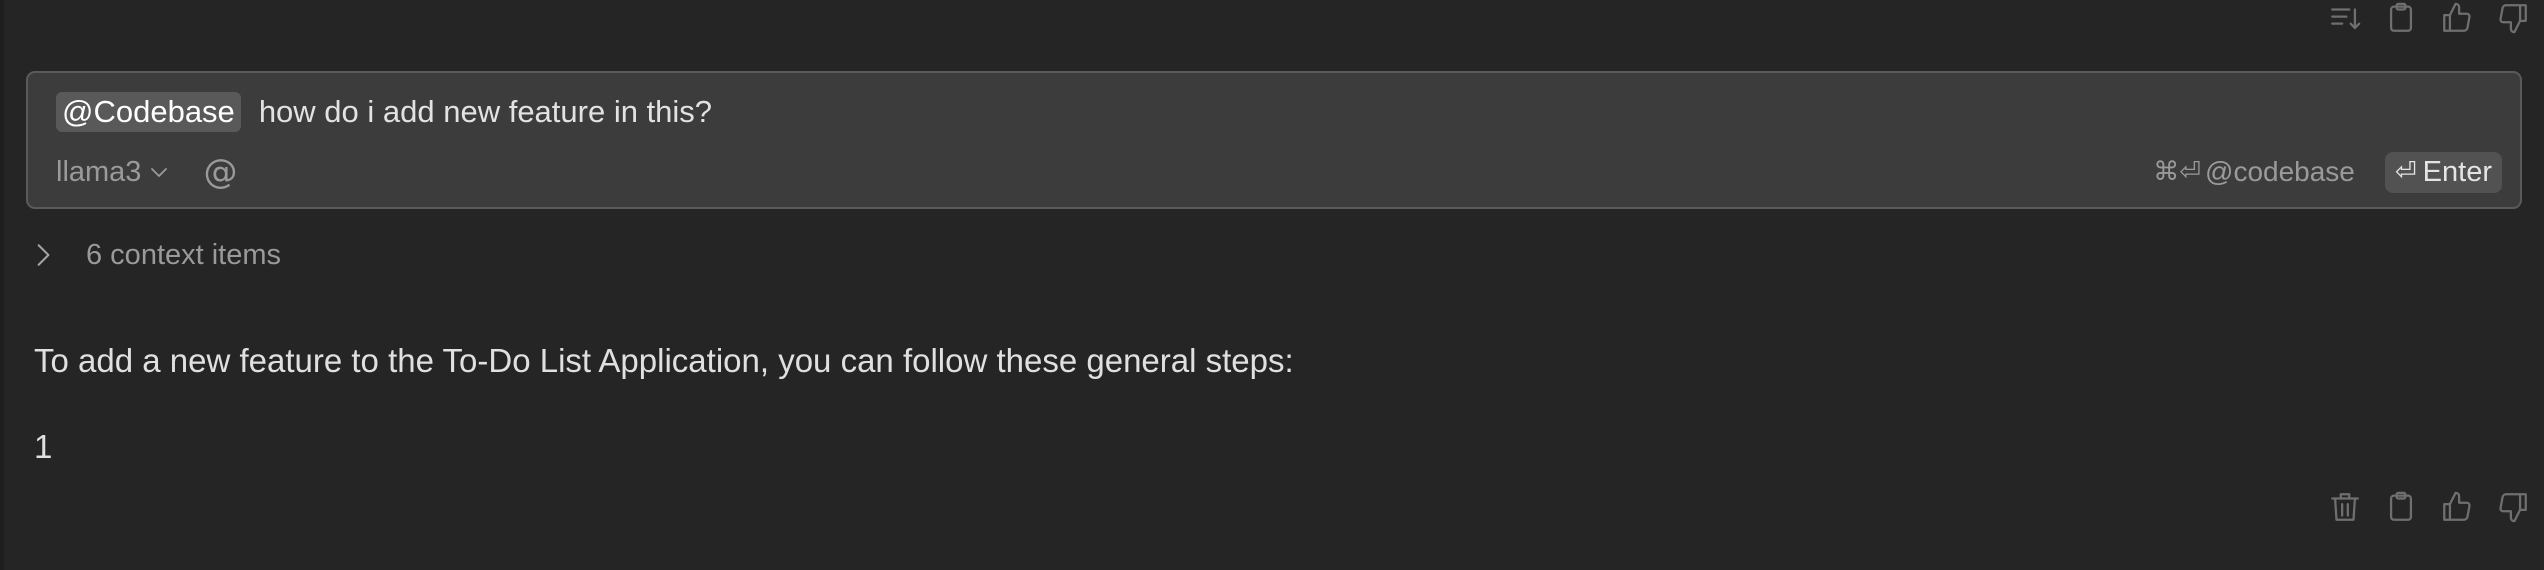 This screenshot has height=570, width=2544. I want to click on chevron-right-icon, so click(43, 255).